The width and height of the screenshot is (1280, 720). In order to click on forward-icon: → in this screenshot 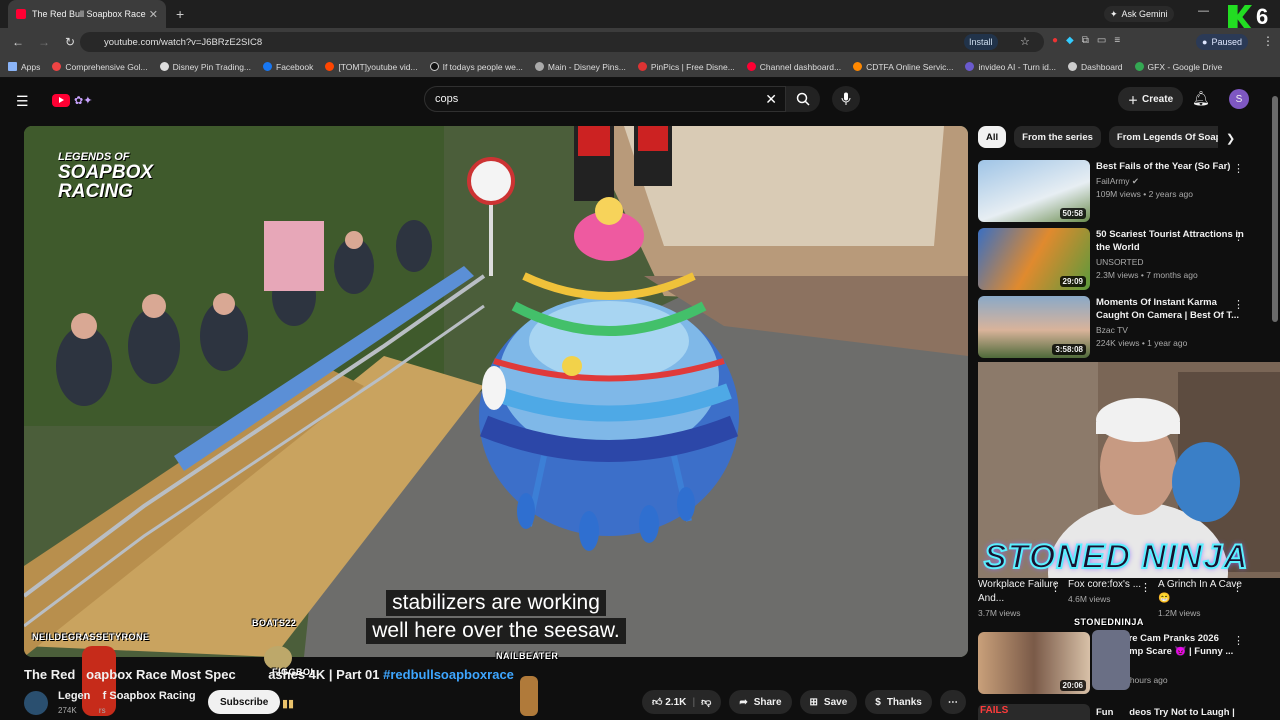, I will do `click(44, 42)`.